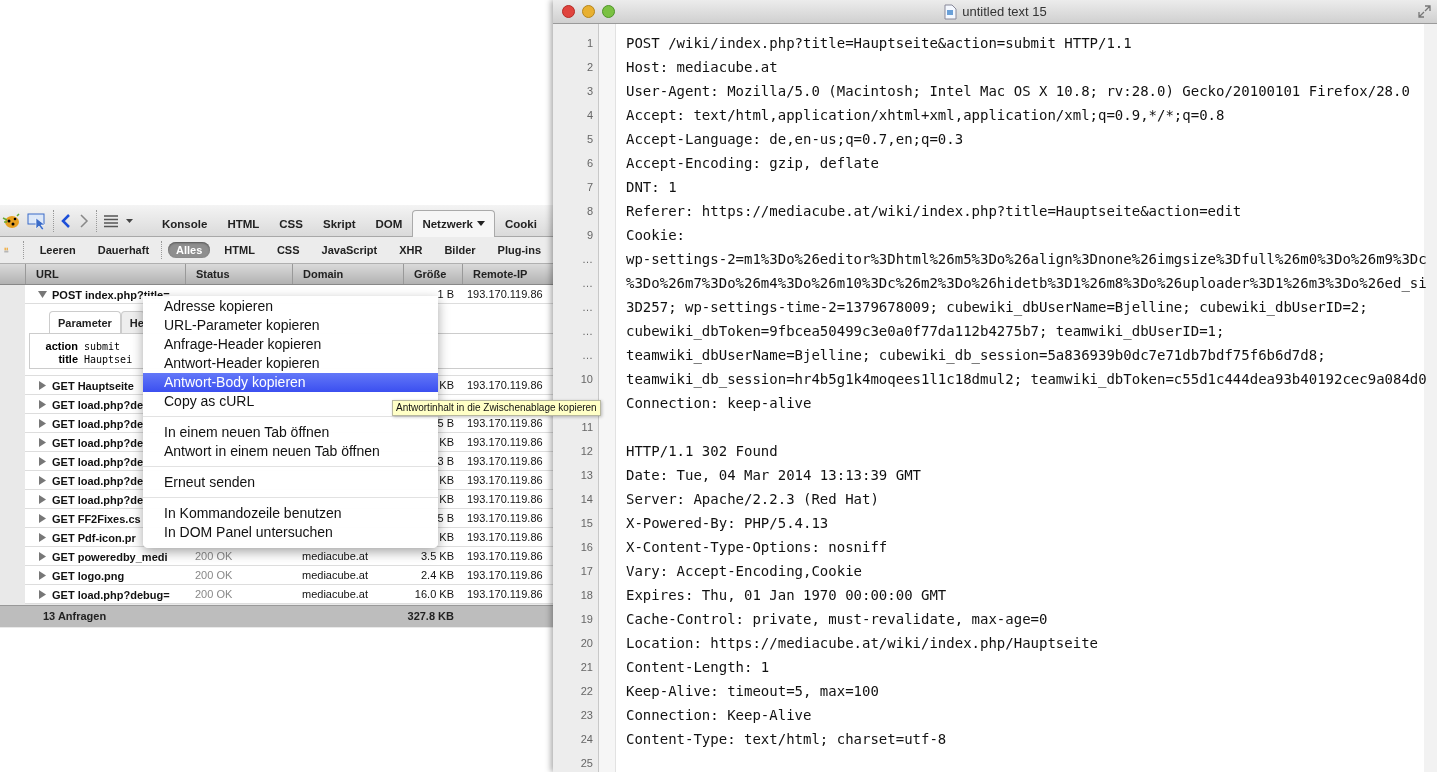 The width and height of the screenshot is (1437, 772). What do you see at coordinates (586, 763) in the screenshot?
I see `line-number: 25` at bounding box center [586, 763].